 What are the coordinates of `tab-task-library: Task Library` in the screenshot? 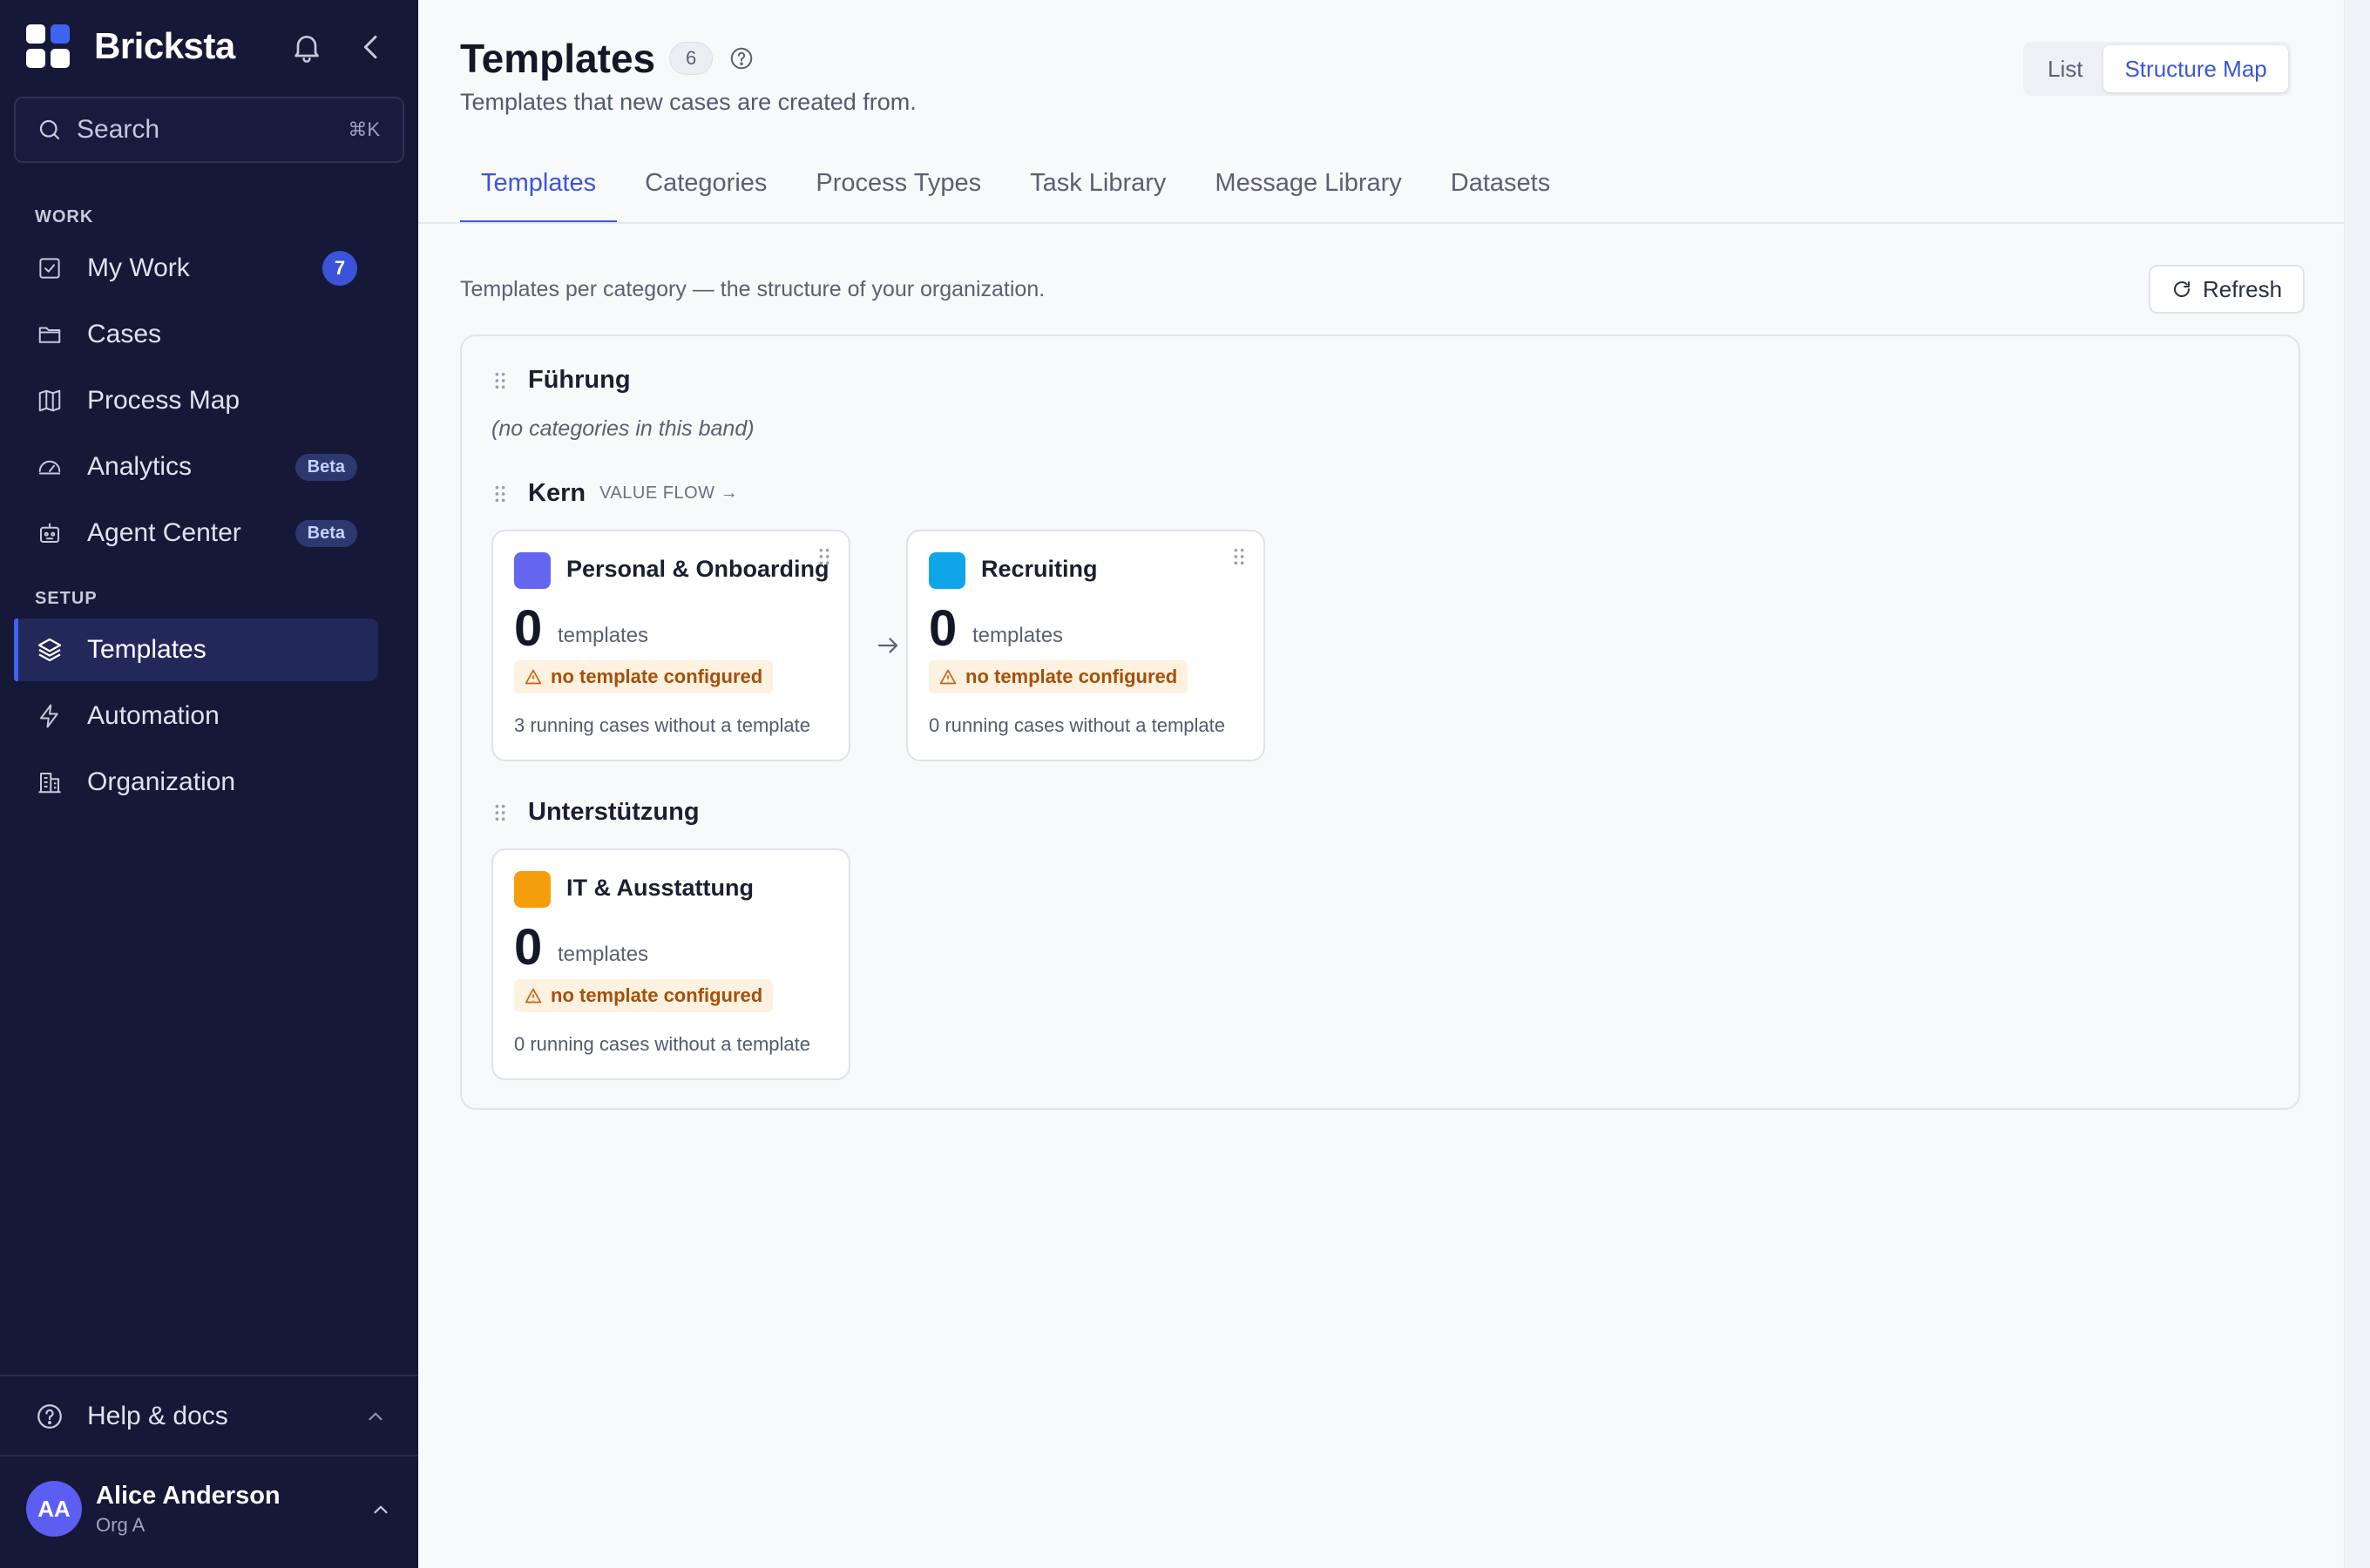 It's located at (1098, 190).